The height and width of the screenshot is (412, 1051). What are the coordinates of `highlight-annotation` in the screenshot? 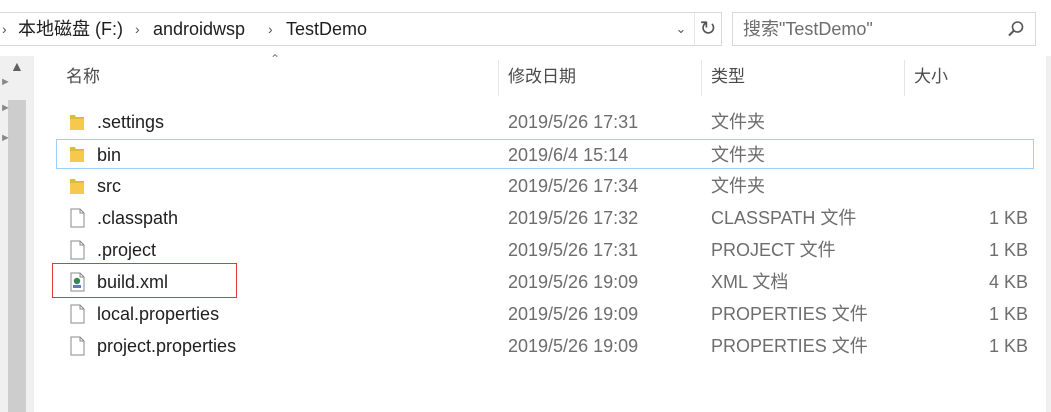 It's located at (144, 280).